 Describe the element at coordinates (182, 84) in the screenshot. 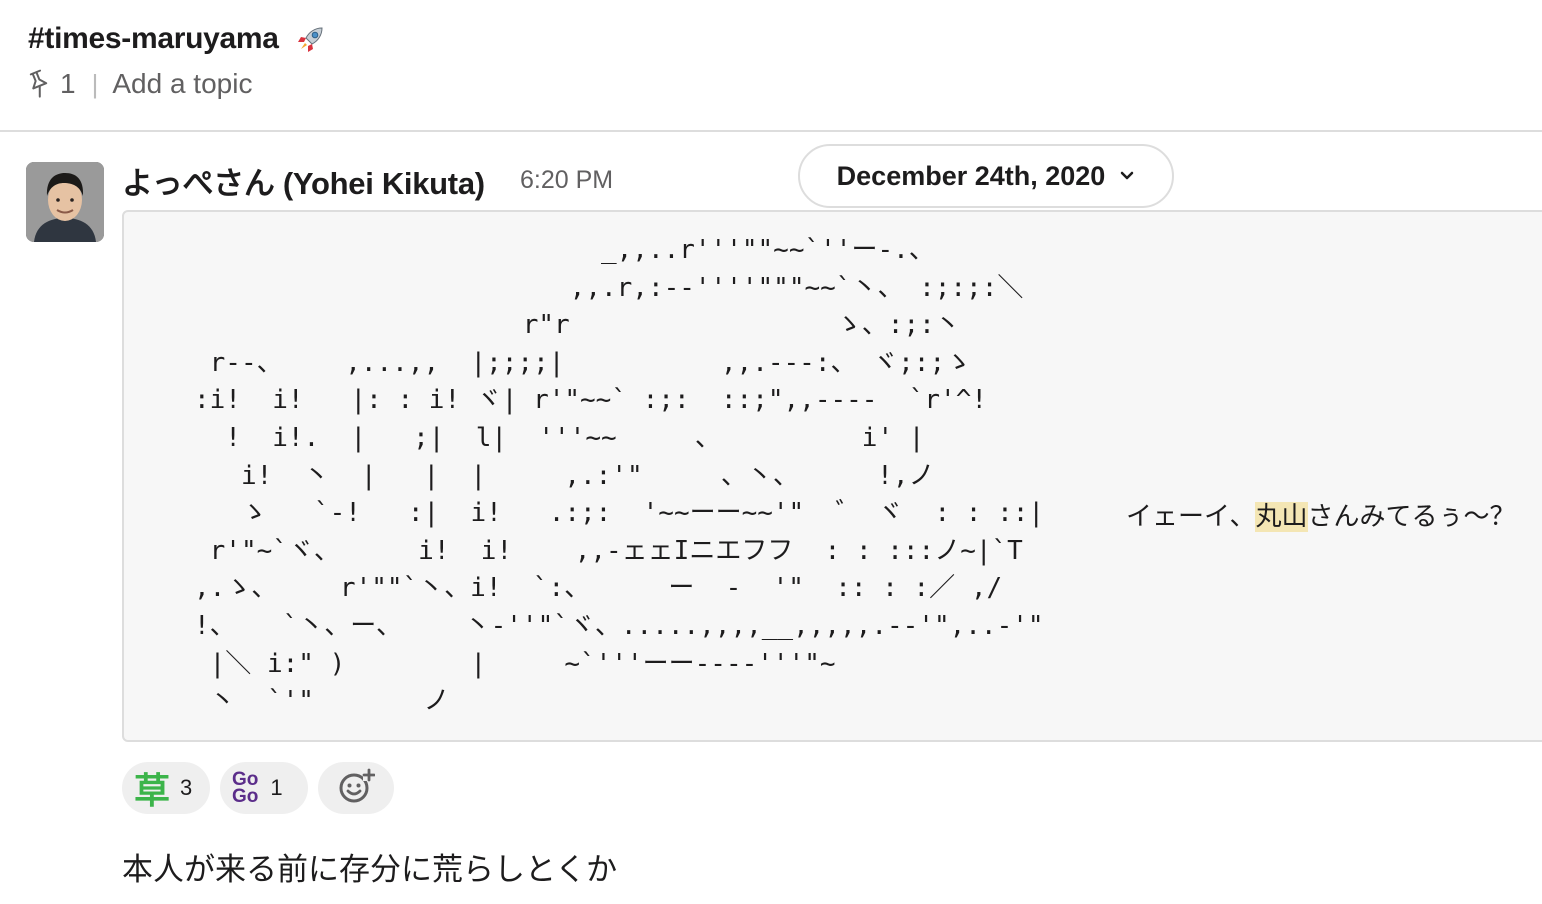

I see `add-topic-link: Add a topic` at that location.